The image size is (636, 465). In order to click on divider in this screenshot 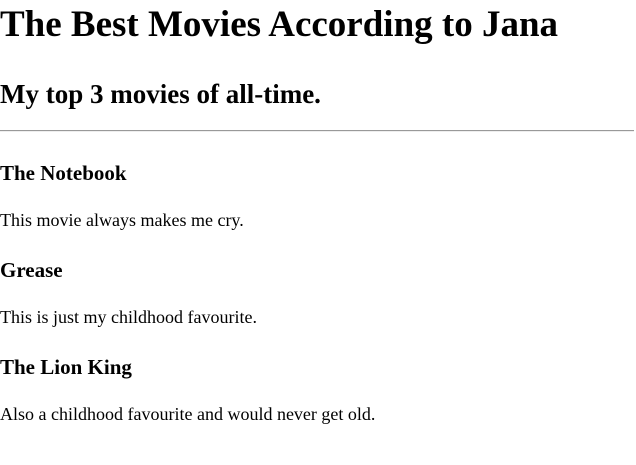, I will do `click(317, 131)`.